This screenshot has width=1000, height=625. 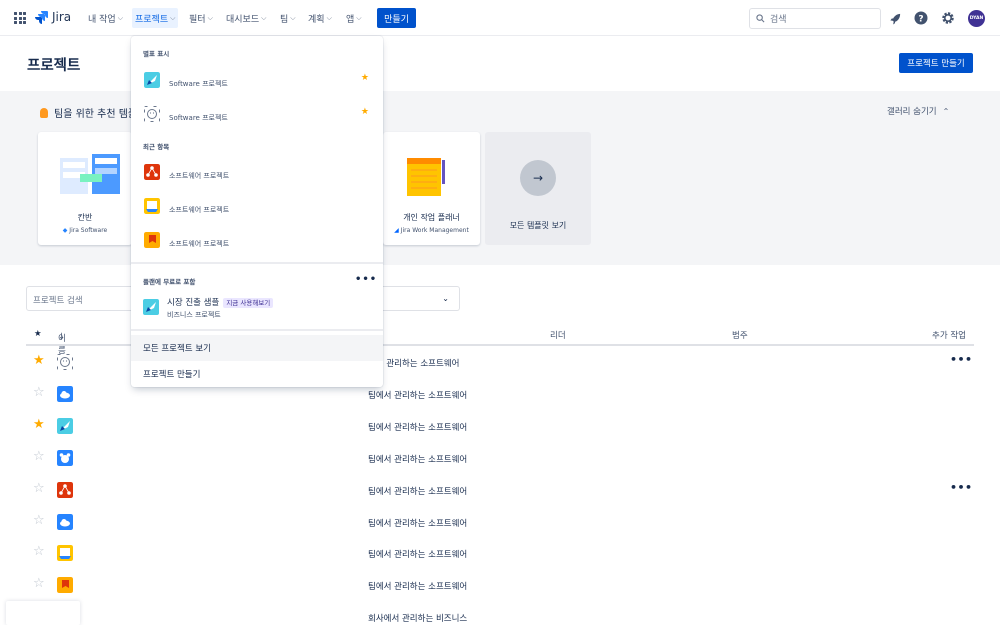 What do you see at coordinates (54, 66) in the screenshot?
I see `page-title: 프로젝트` at bounding box center [54, 66].